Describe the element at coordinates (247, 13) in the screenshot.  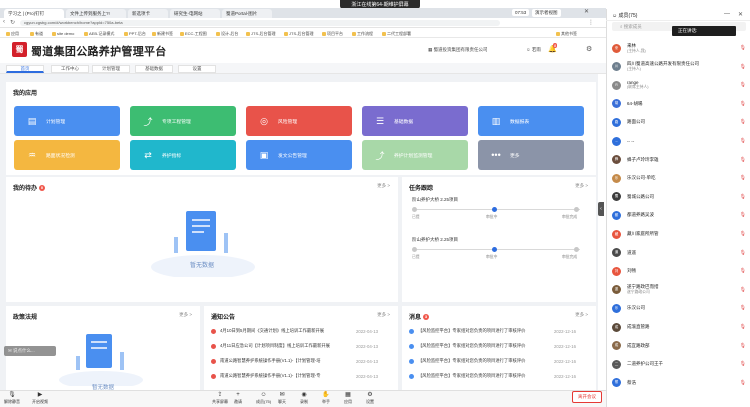
I see `browser-tab: 蜀道Portal-图片` at that location.